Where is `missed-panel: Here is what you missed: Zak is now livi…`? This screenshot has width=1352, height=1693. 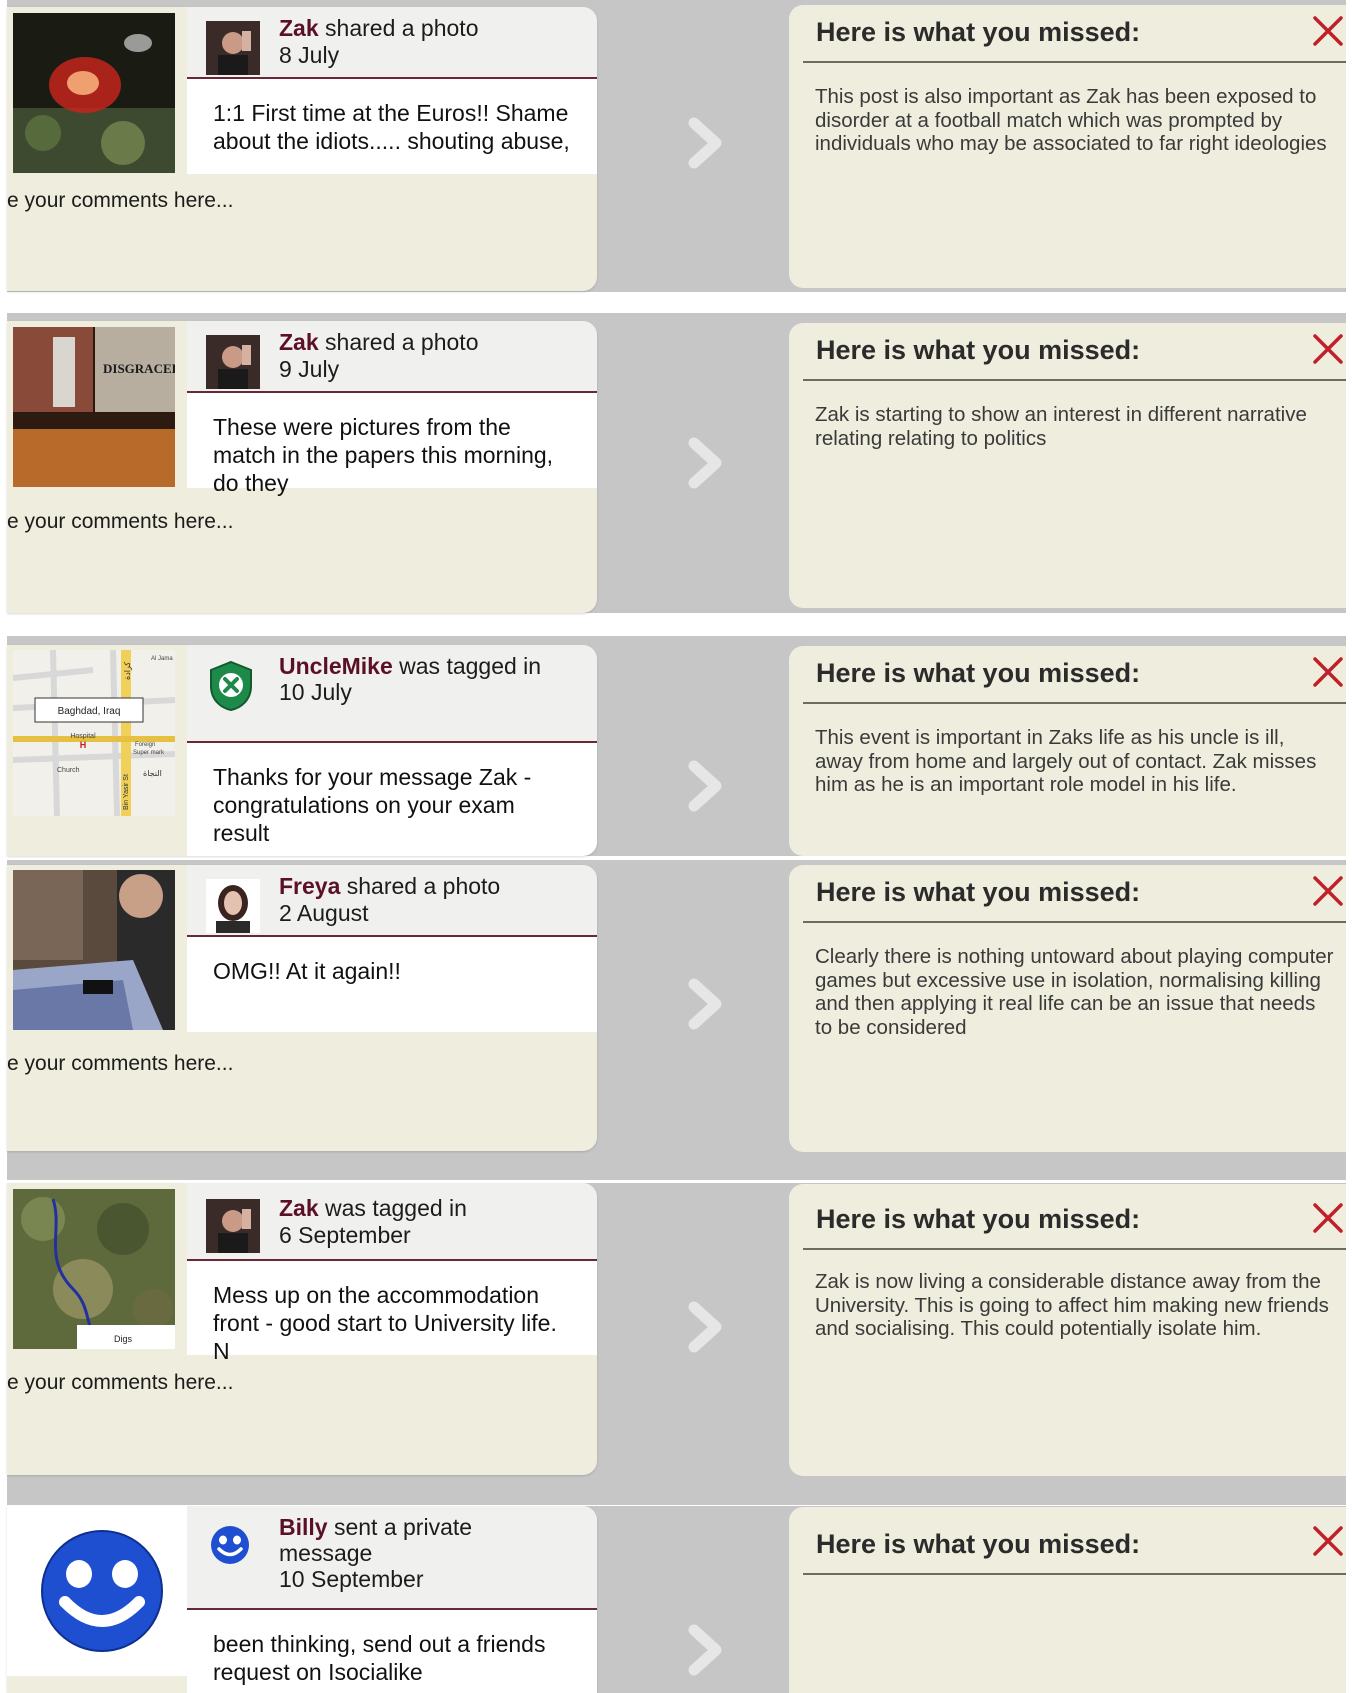 missed-panel: Here is what you missed: Zak is now livi… is located at coordinates (1067, 1330).